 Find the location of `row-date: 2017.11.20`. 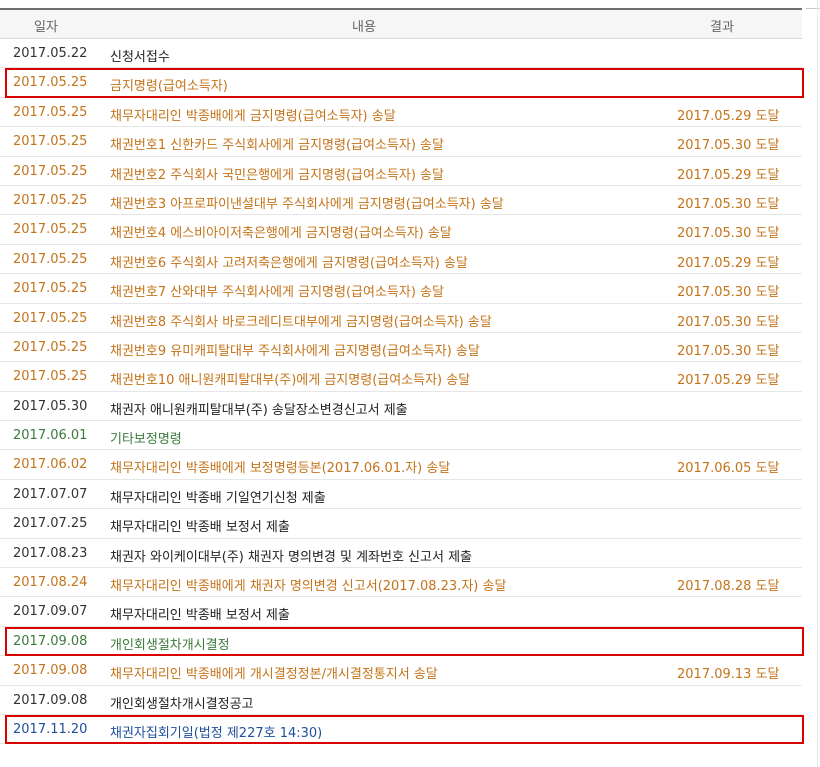

row-date: 2017.11.20 is located at coordinates (50, 729).